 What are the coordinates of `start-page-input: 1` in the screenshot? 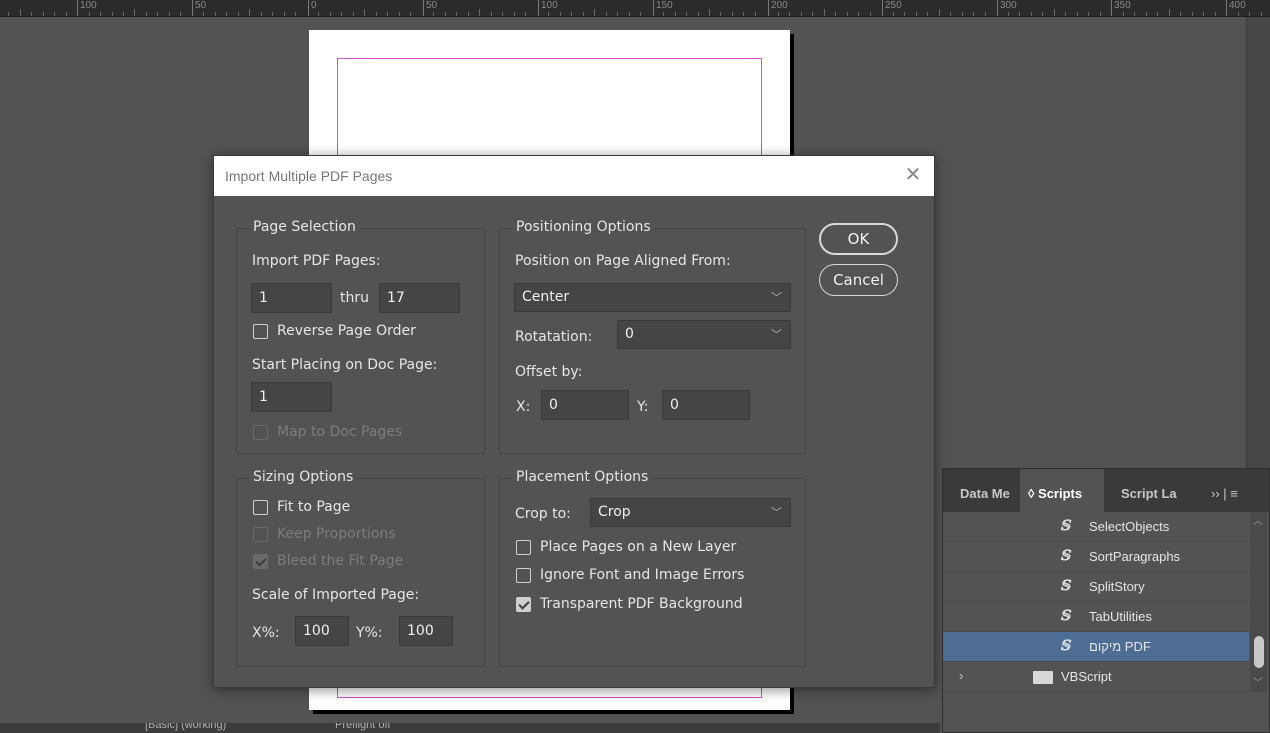 It's located at (291, 397).